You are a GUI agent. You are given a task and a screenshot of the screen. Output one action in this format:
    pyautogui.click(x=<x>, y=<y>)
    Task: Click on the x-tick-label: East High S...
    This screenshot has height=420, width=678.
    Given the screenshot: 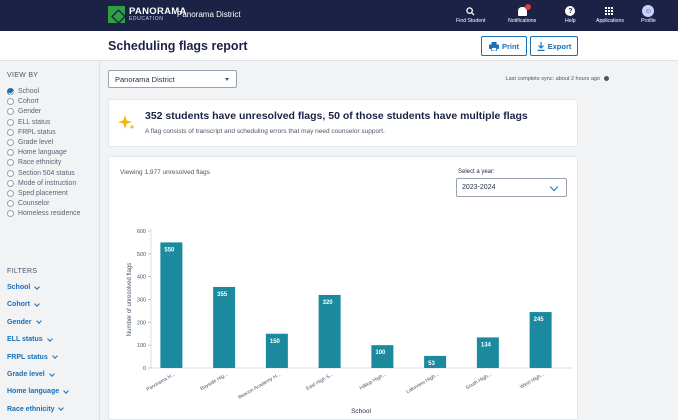 What is the action you would take?
    pyautogui.click(x=319, y=382)
    